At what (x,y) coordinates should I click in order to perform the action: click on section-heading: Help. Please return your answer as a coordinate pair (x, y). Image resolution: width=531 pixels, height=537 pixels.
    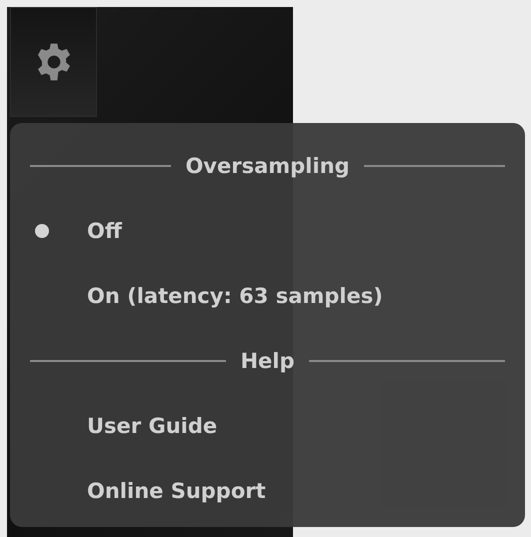
    Looking at the image, I should click on (267, 360).